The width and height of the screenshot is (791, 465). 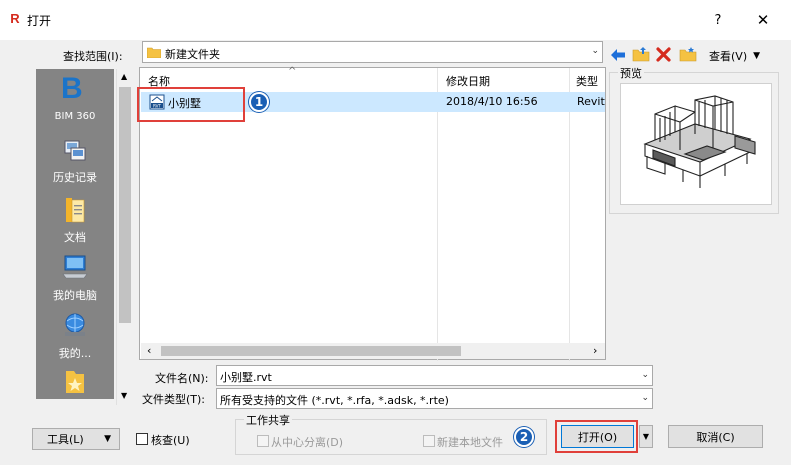 I want to click on tools-button-label: 工具(L), so click(x=65, y=439).